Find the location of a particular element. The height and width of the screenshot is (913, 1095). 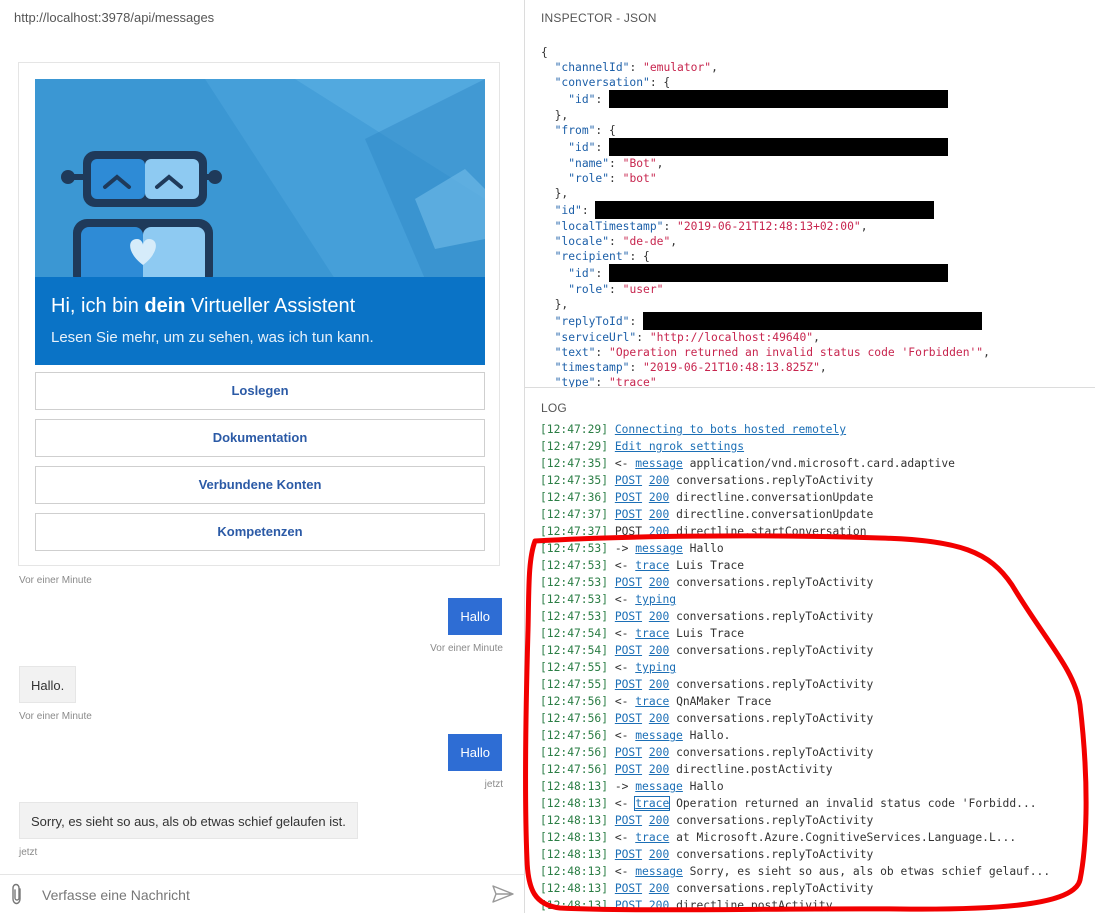

log-timestamp: [12:47:29] is located at coordinates (574, 429).